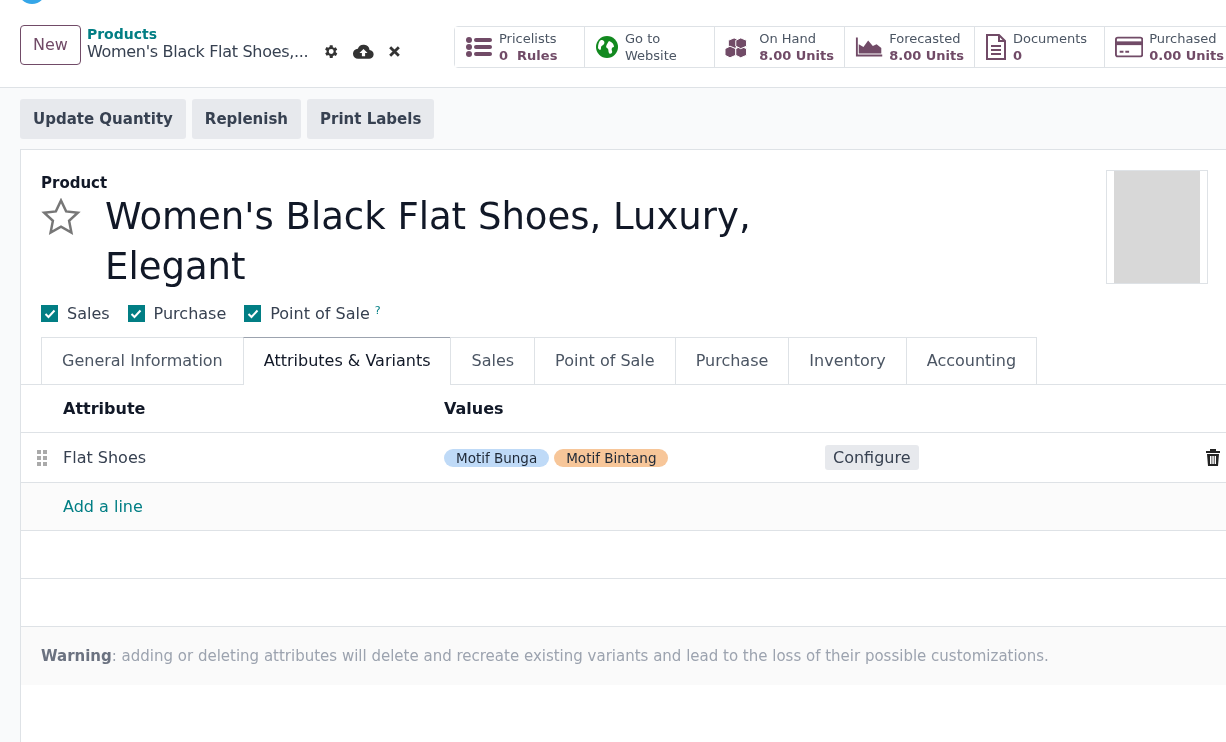 This screenshot has height=742, width=1226. What do you see at coordinates (1213, 457) in the screenshot?
I see `trash-icon` at bounding box center [1213, 457].